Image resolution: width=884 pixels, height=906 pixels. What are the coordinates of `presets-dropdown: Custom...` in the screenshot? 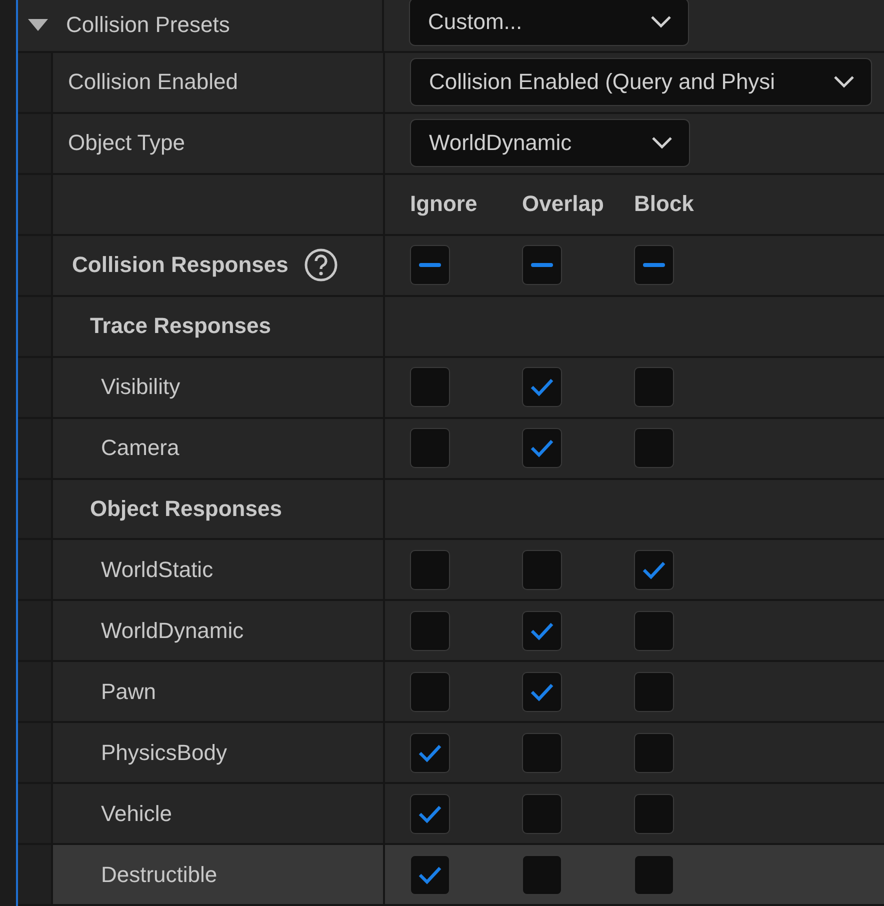 It's located at (549, 23).